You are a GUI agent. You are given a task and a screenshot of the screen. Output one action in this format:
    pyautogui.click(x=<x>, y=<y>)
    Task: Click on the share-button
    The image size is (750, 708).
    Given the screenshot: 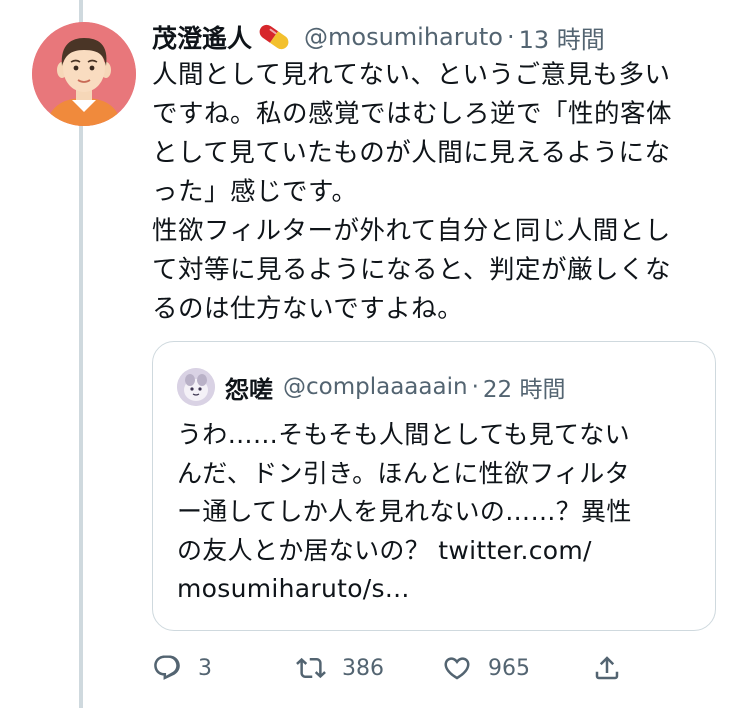 What is the action you would take?
    pyautogui.click(x=607, y=668)
    